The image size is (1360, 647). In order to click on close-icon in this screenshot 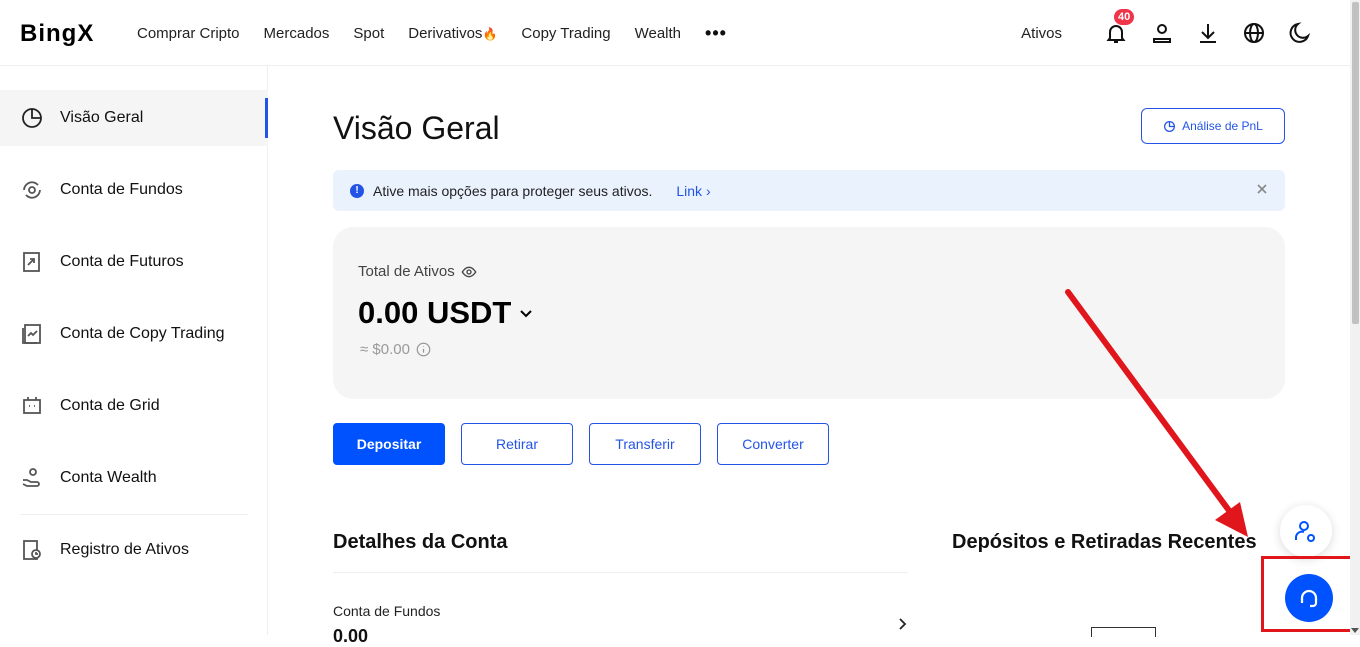, I will do `click(1262, 189)`.